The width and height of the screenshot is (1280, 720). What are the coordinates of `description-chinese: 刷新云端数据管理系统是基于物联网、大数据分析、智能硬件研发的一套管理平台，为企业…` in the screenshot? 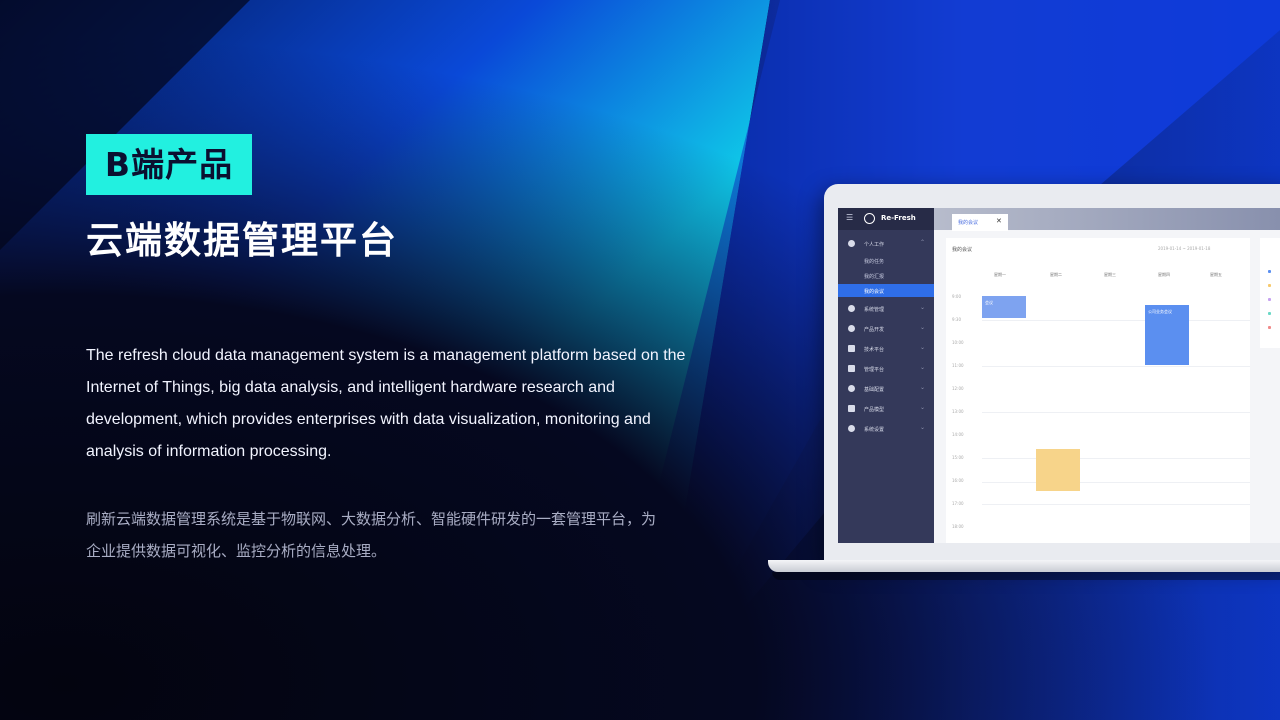 It's located at (371, 535).